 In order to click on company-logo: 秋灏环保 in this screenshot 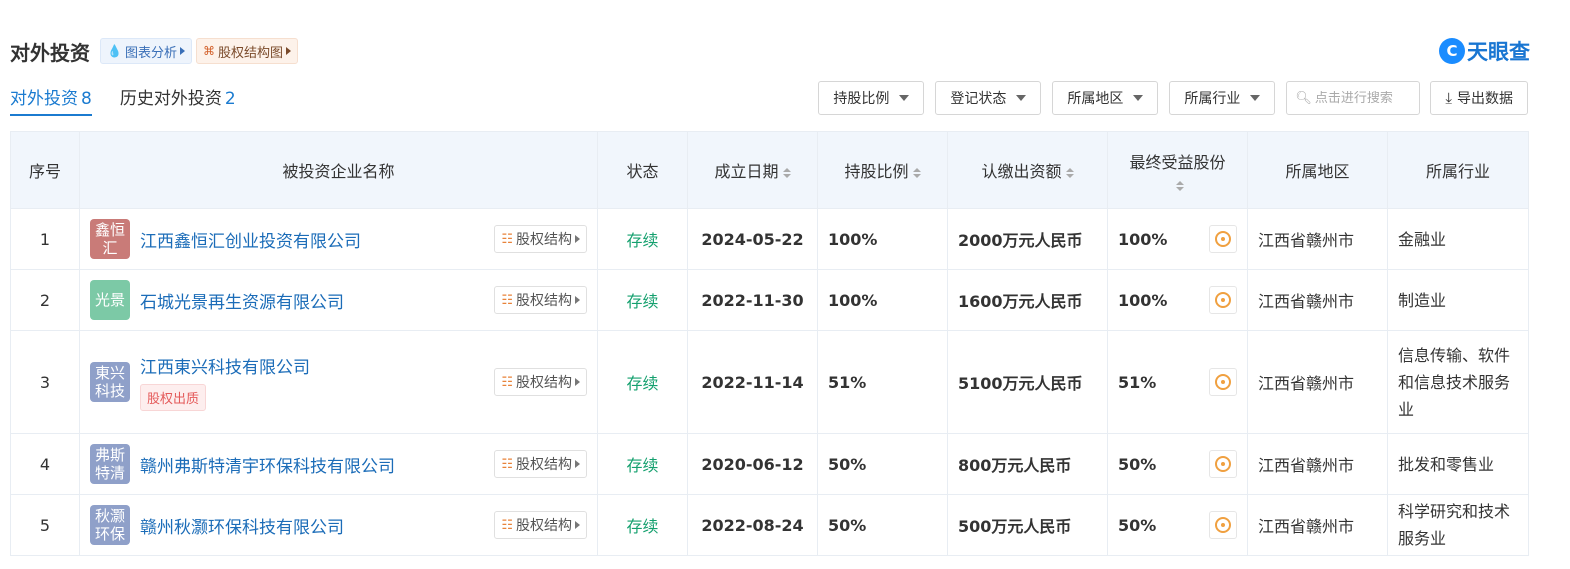, I will do `click(110, 525)`.